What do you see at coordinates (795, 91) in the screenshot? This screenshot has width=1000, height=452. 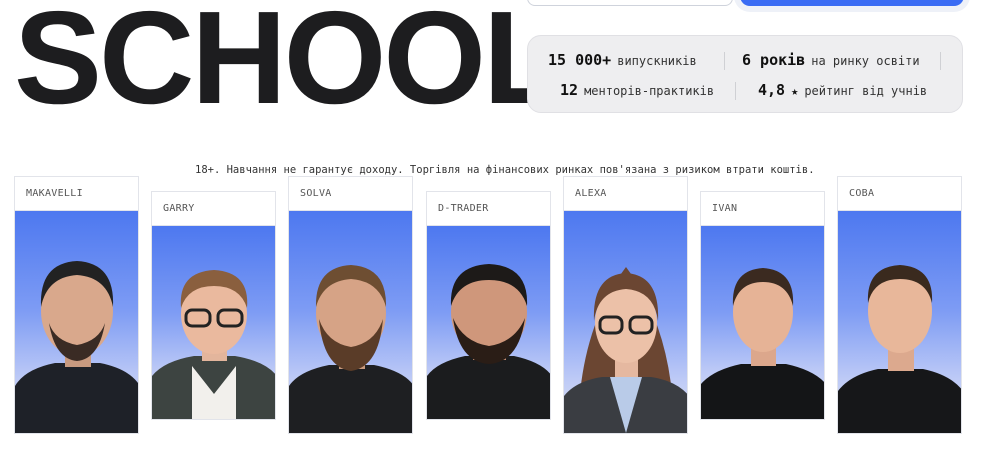 I see `star-icon: ★` at bounding box center [795, 91].